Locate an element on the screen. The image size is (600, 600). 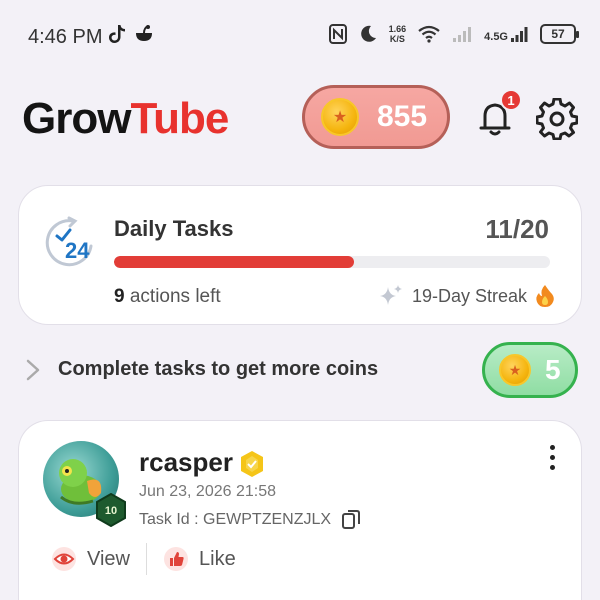
reward-pill: ★ 5 is located at coordinates (530, 370).